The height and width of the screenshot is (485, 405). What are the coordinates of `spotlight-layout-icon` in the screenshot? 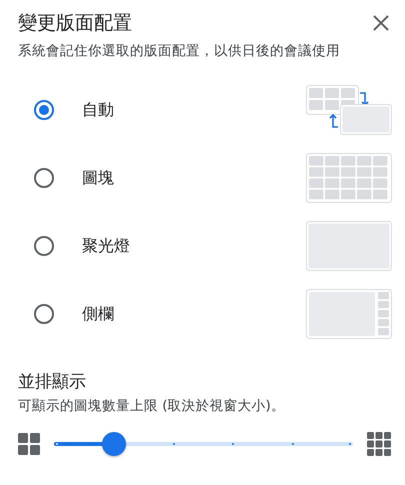 It's located at (349, 246).